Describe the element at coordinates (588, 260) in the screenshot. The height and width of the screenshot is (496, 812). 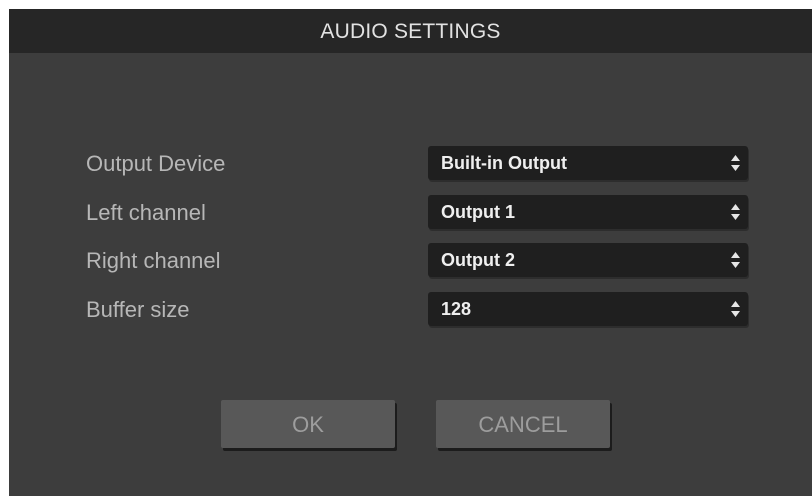
I see `right-channel-select: Output 2` at that location.